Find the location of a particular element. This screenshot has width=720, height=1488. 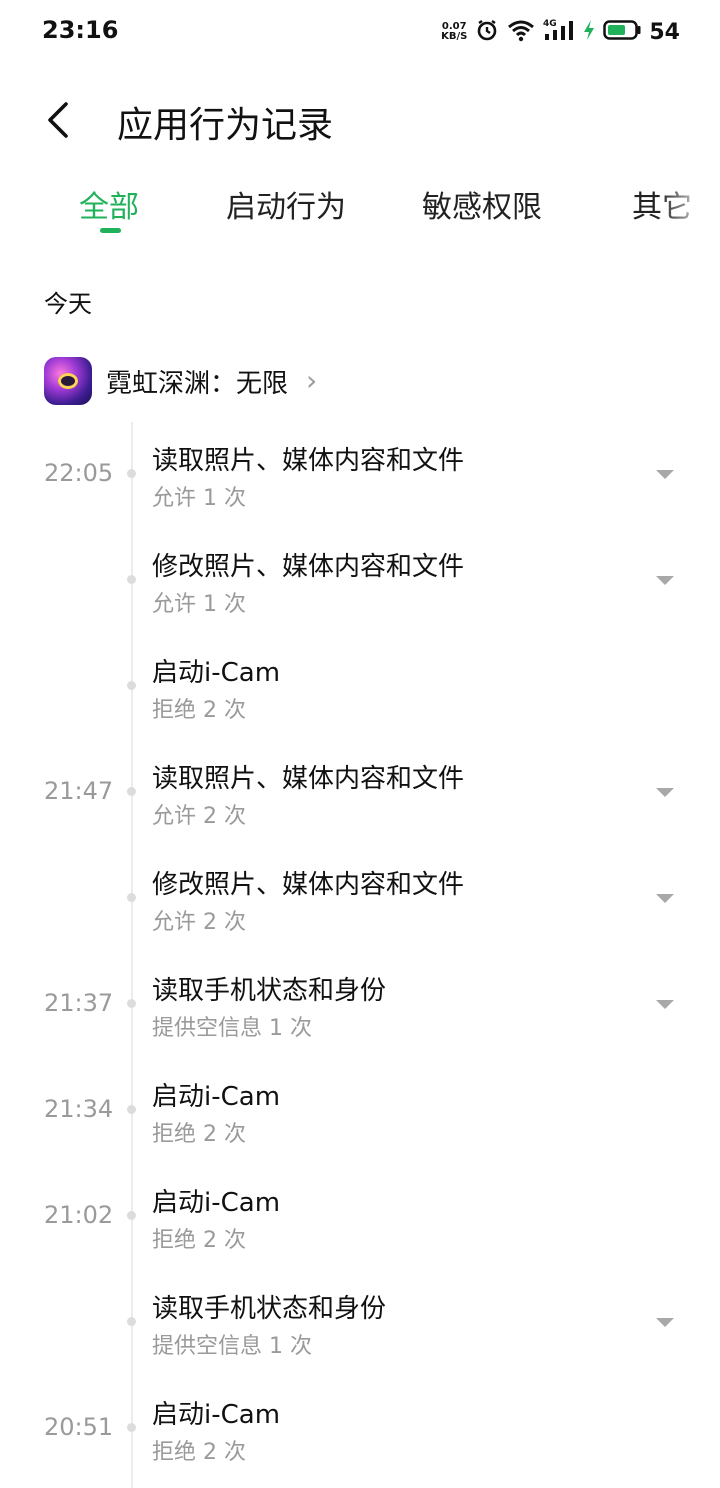

timeline-entry: 20:51 启动i-Cam 拒绝 2 次 is located at coordinates (360, 1429).